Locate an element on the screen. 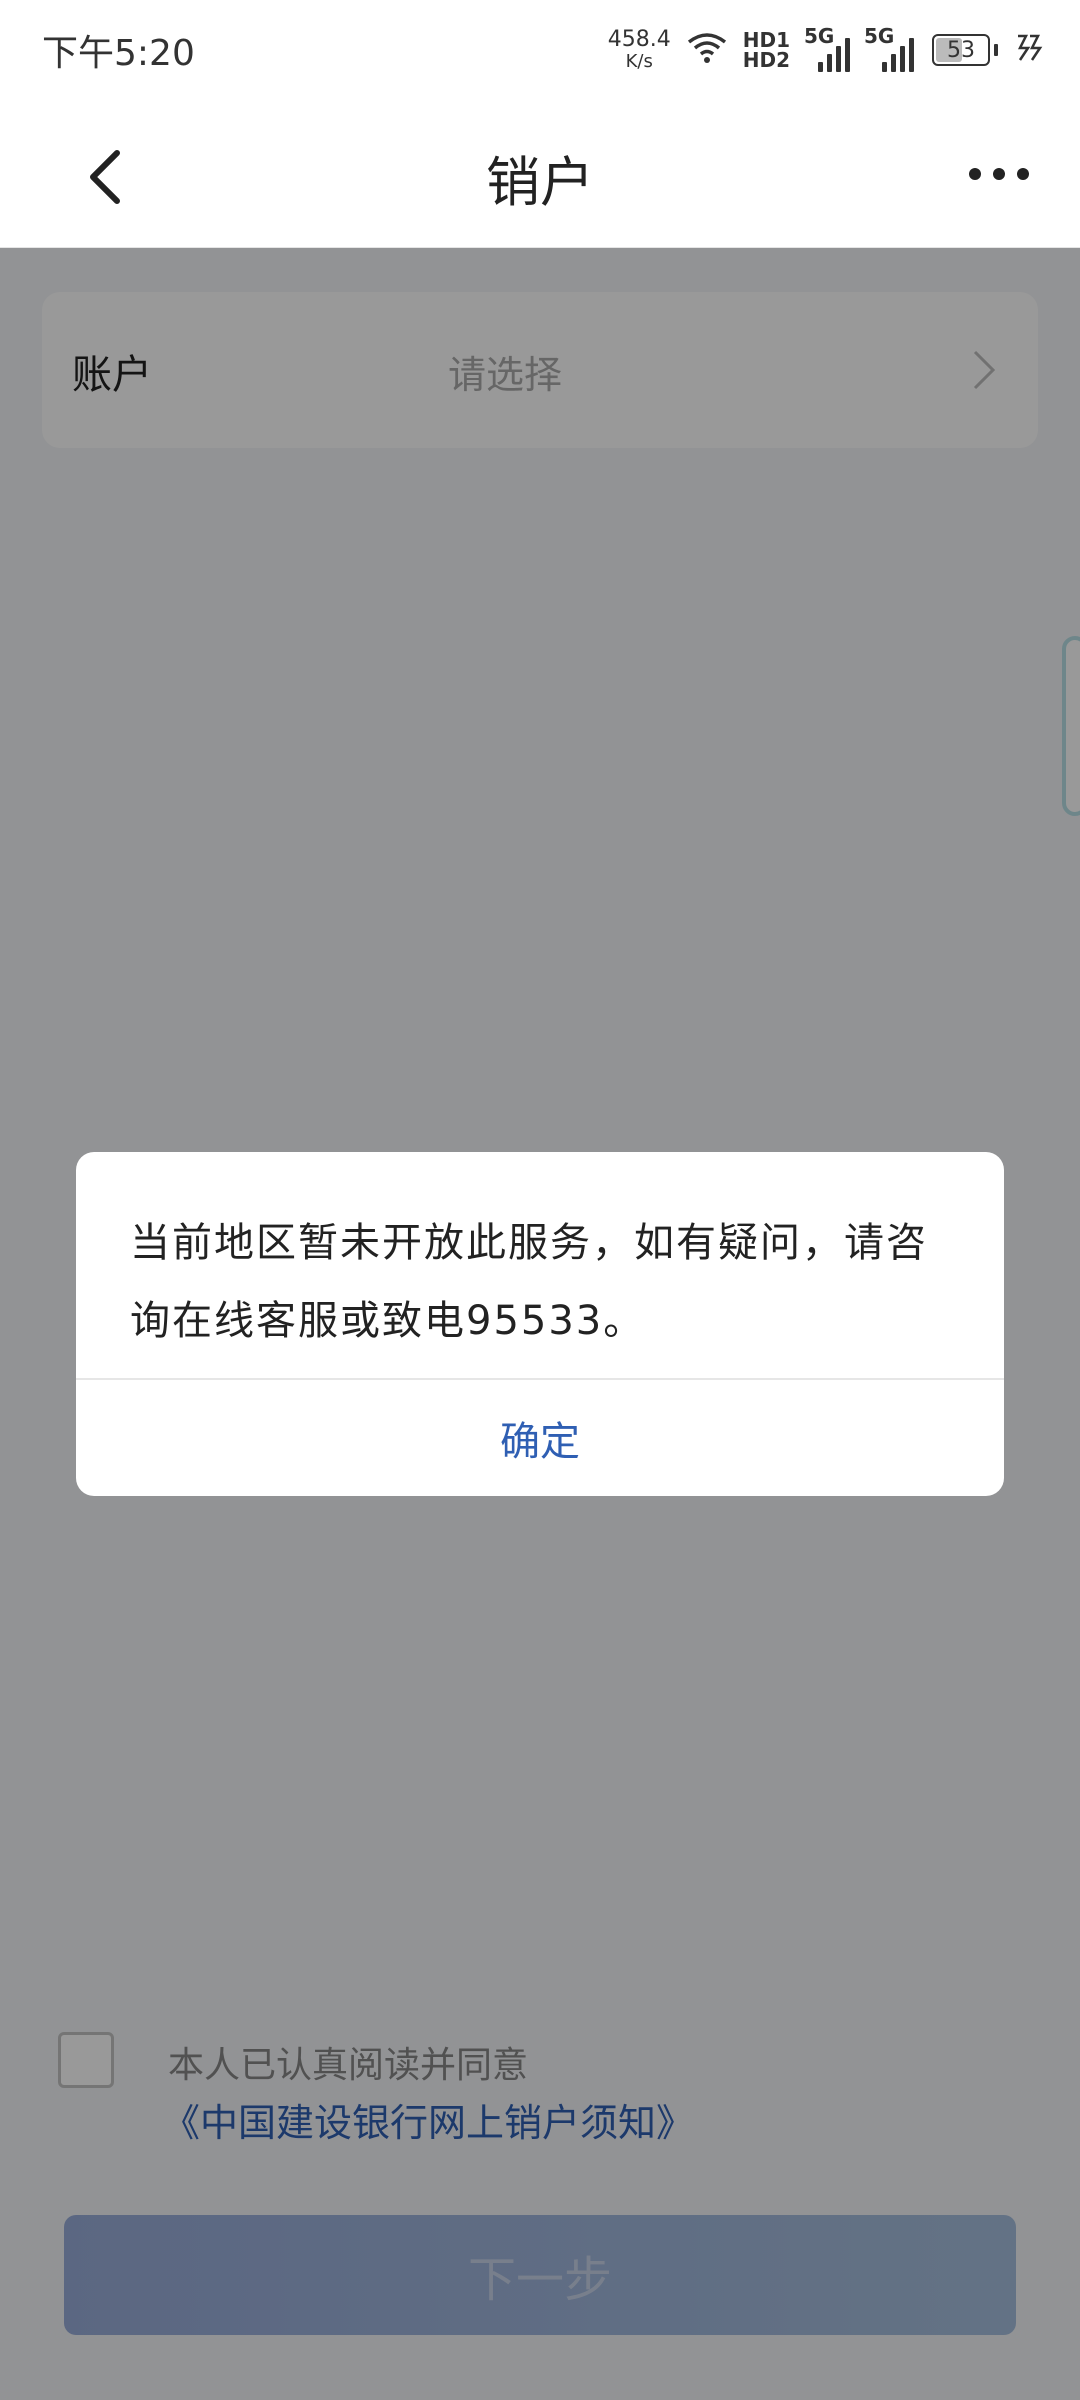 Image resolution: width=1080 pixels, height=2400 pixels. hd-indicator: HD1 HD2 is located at coordinates (766, 50).